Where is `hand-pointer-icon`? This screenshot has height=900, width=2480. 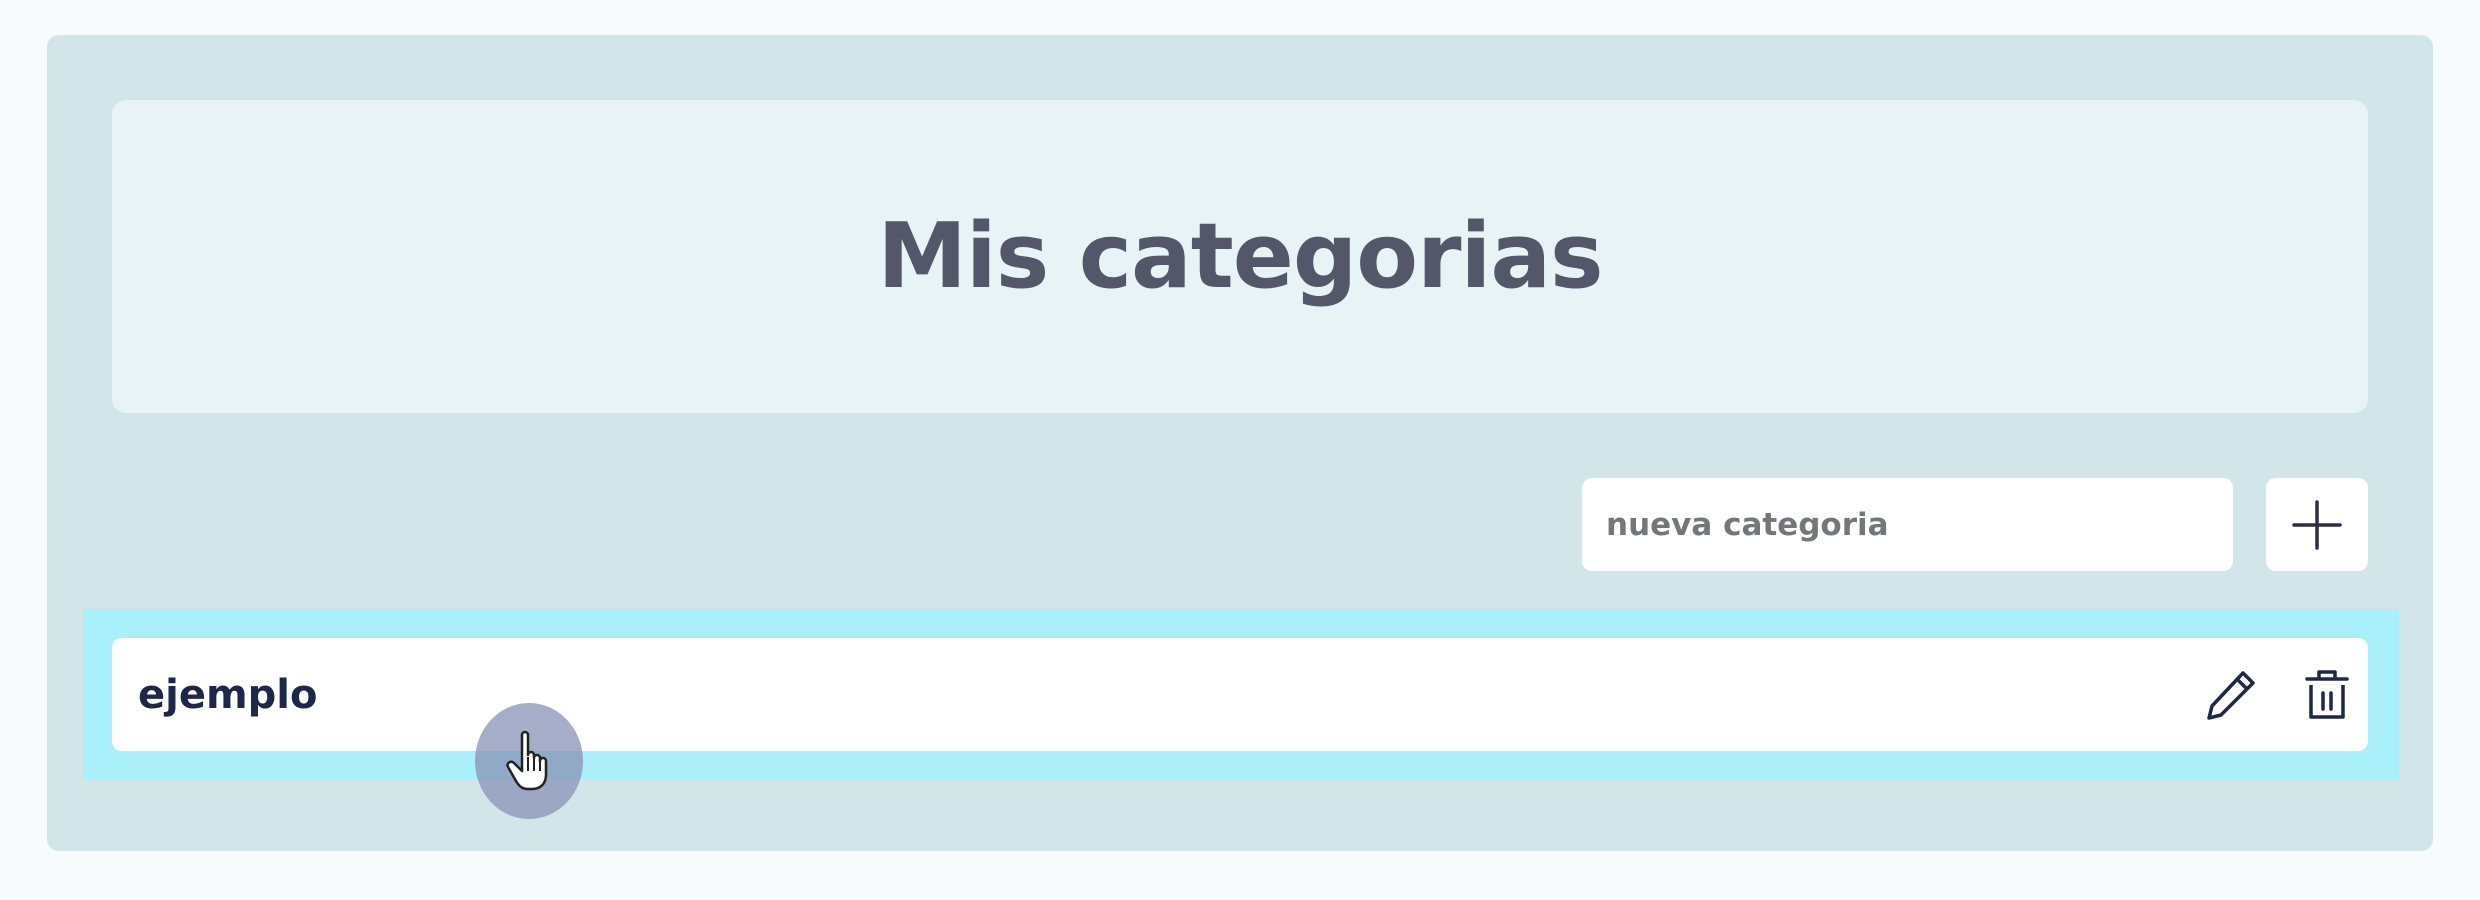 hand-pointer-icon is located at coordinates (527, 760).